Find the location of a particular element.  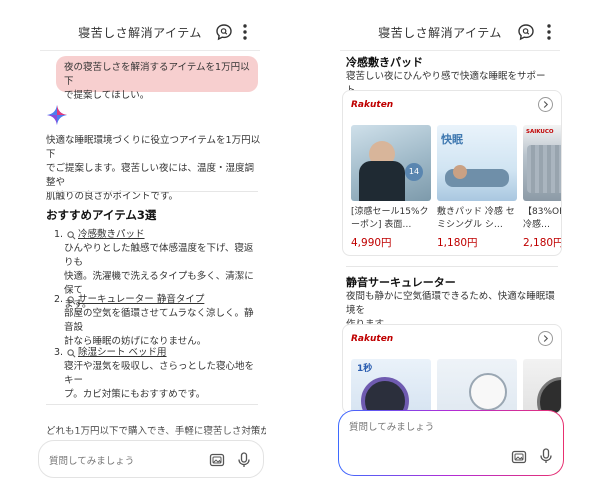

product-card: 快眠 敷きパッド 冷感 セミシングル シ… 1,180円 is located at coordinates (477, 187).